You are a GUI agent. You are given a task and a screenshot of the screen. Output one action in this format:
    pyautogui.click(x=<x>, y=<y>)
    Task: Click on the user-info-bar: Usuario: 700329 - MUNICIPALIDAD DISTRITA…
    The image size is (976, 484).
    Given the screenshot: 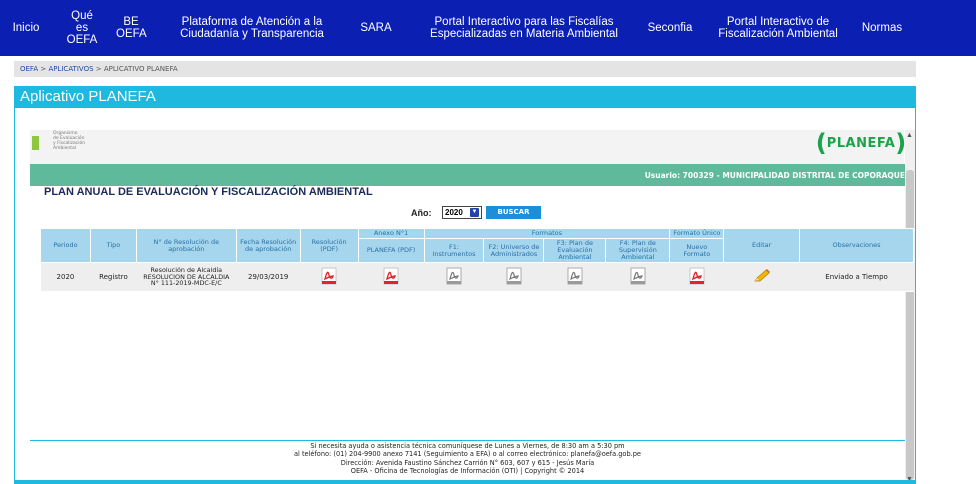 What is the action you would take?
    pyautogui.click(x=467, y=175)
    